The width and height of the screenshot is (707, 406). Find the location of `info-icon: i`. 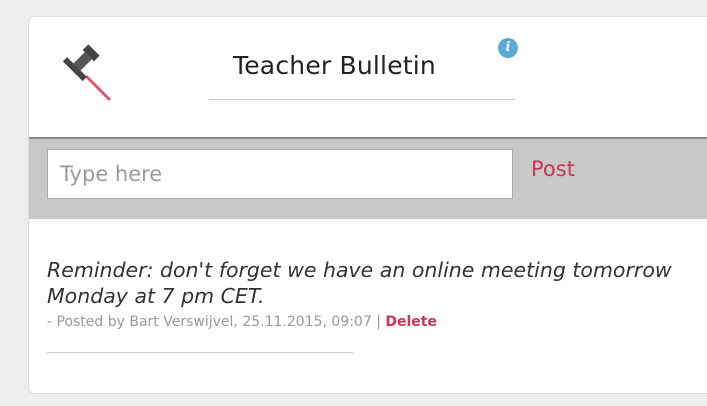

info-icon: i is located at coordinates (508, 48).